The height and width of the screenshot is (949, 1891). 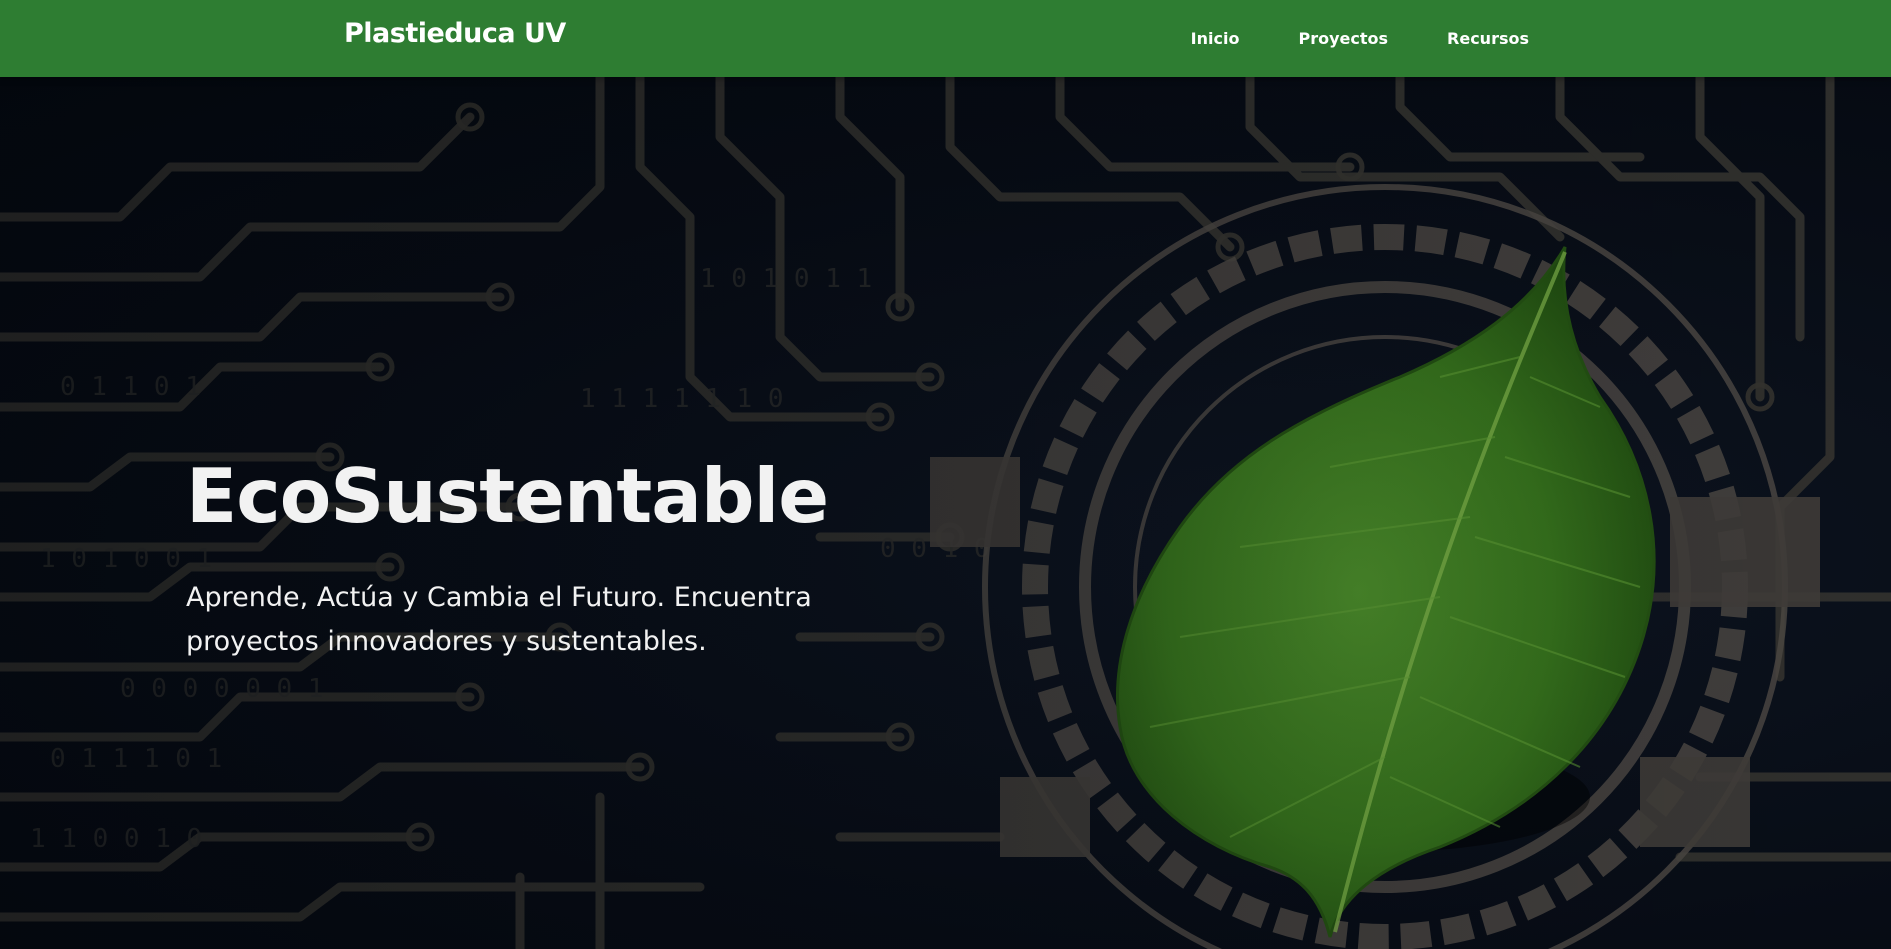 I want to click on nav-link-inicio: Inicio, so click(x=1215, y=38).